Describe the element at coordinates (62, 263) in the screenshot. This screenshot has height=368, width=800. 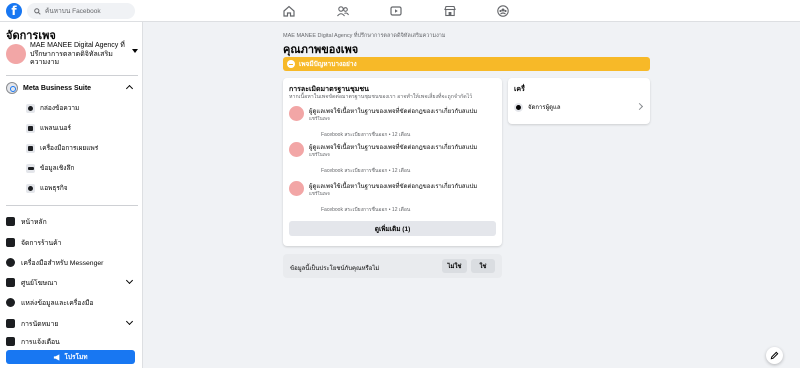
I see `sidebar-item-label: เครื่องมือสำหรับ Messenger` at that location.